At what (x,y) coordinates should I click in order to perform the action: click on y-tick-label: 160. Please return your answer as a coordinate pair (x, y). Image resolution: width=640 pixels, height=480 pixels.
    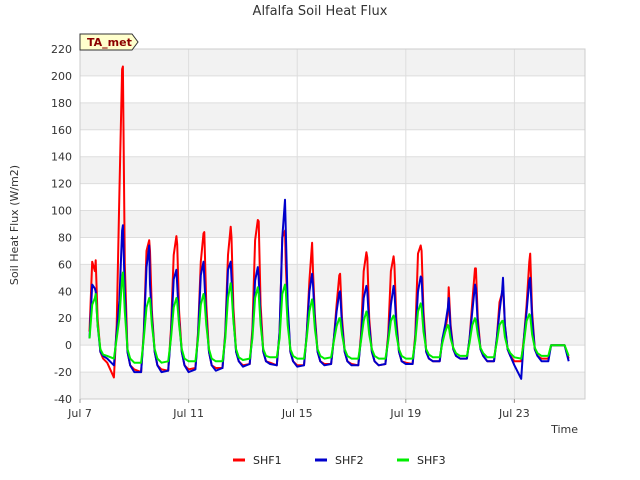
    Looking at the image, I should click on (61, 130).